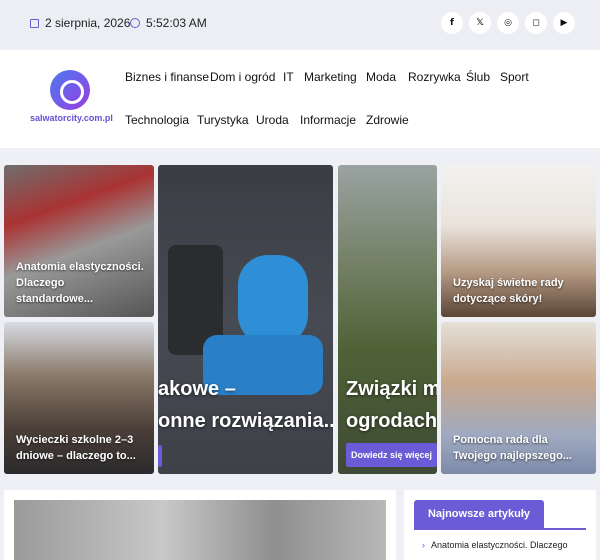 The width and height of the screenshot is (600, 560). What do you see at coordinates (88, 23) in the screenshot?
I see `date-text: 2 sierpnia, 2026` at bounding box center [88, 23].